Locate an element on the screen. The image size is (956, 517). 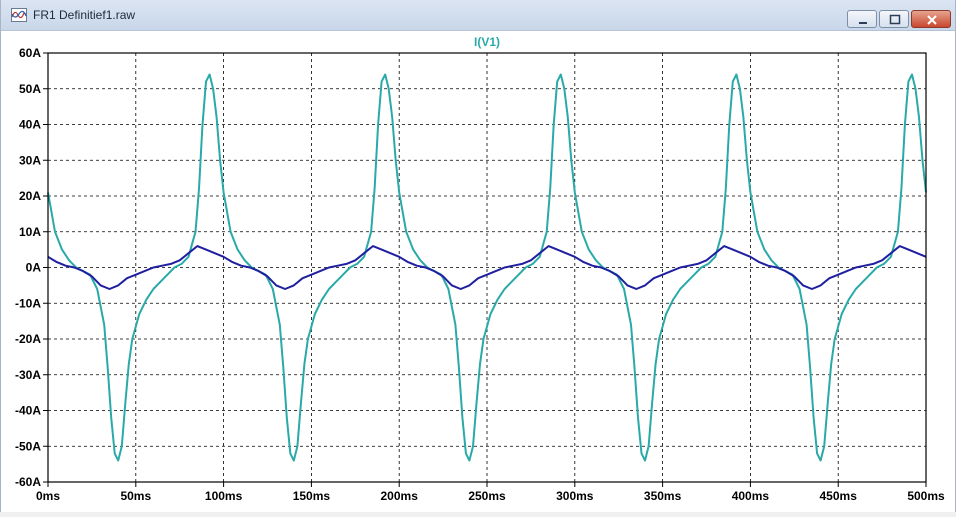
y-tick-label: 0A is located at coordinates (34, 268).